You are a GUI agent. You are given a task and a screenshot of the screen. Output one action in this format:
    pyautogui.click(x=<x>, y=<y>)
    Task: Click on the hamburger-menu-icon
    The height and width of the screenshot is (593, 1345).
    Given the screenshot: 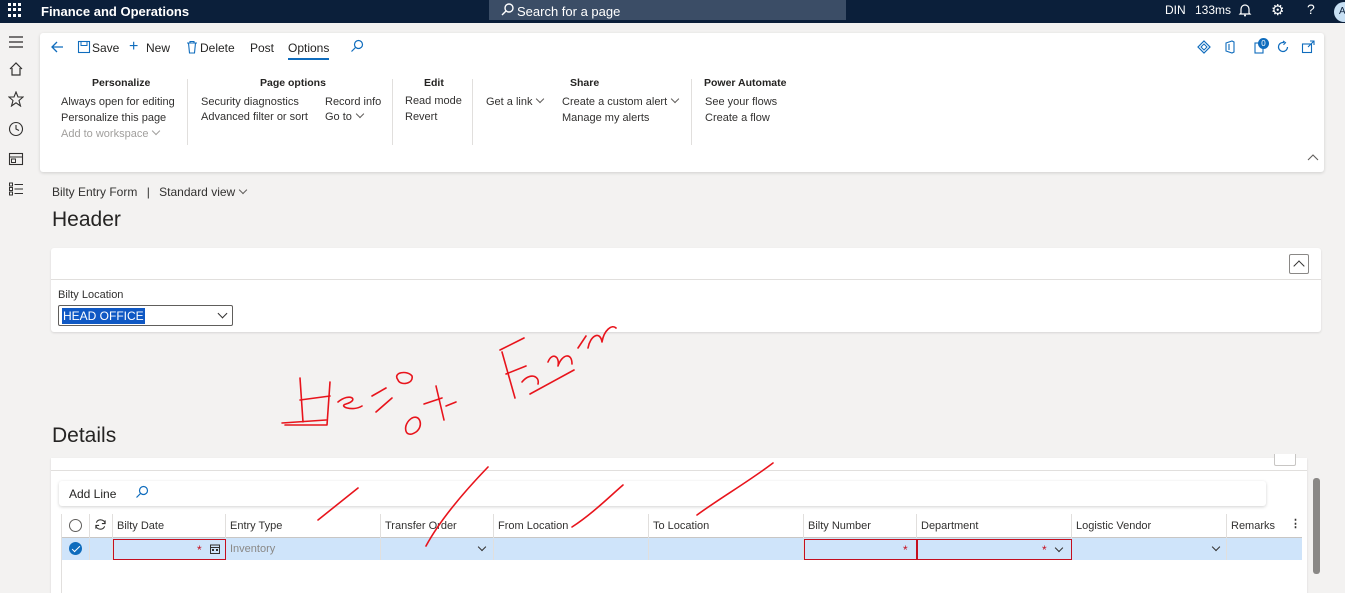 What is the action you would take?
    pyautogui.click(x=16, y=42)
    